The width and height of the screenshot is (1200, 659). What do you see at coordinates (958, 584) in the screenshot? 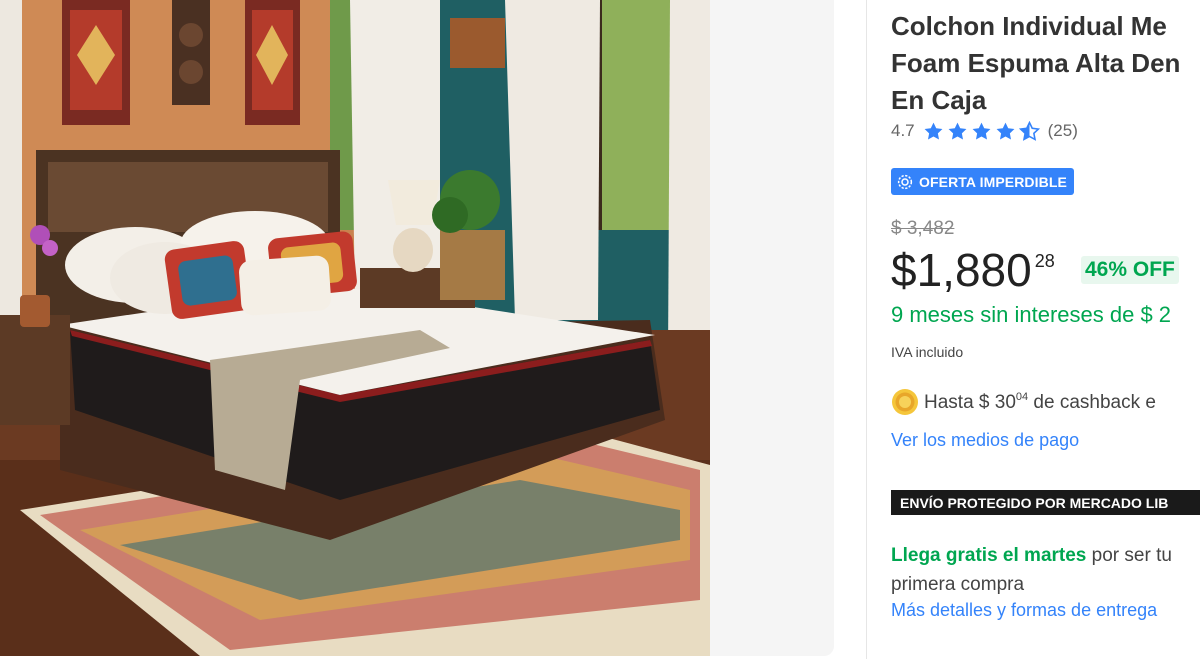
I see `delivery-reason-line-2: primera compra` at bounding box center [958, 584].